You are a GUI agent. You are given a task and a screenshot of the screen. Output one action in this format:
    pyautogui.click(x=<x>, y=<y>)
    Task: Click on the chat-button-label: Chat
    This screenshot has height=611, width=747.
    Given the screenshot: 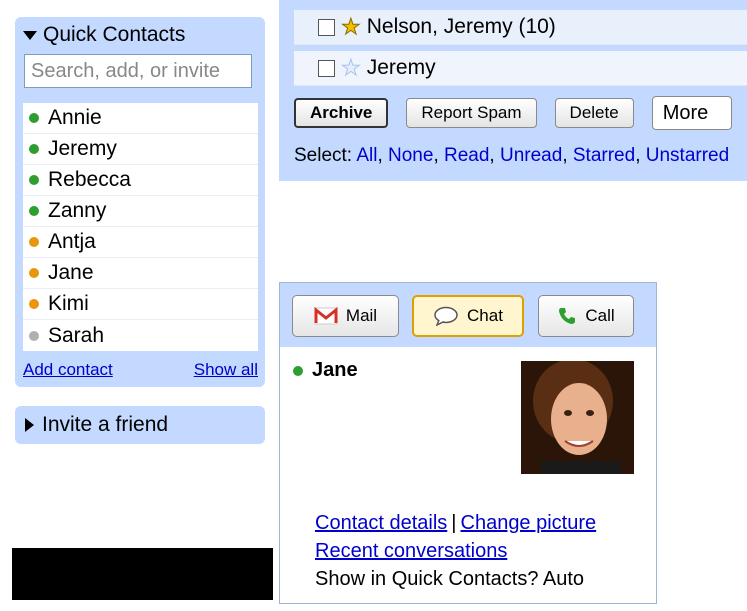 What is the action you would take?
    pyautogui.click(x=485, y=315)
    